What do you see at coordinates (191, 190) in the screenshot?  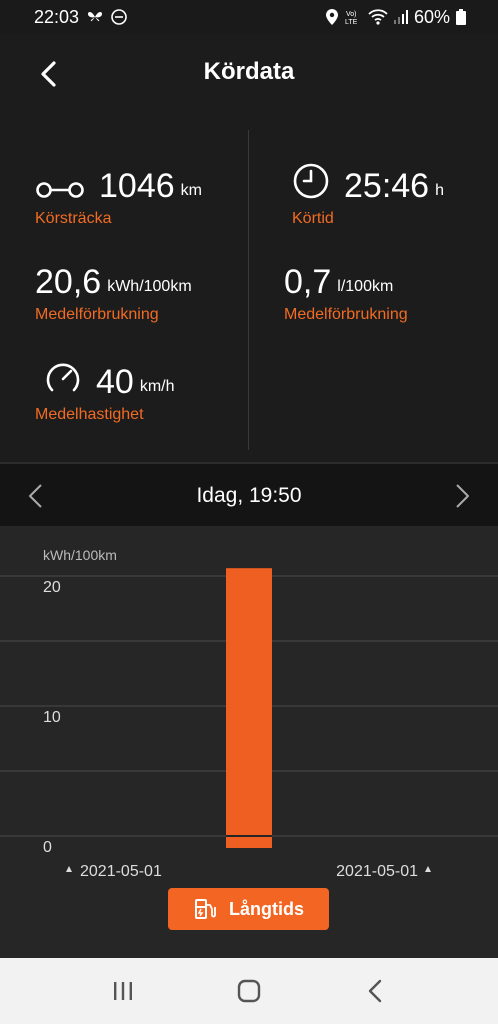 I see `distance-unit: km` at bounding box center [191, 190].